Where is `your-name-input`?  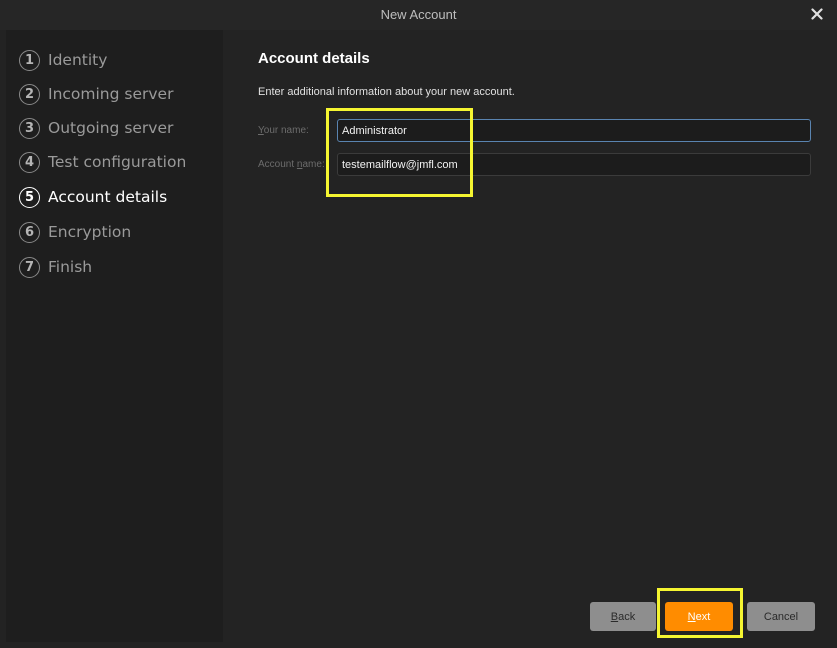 your-name-input is located at coordinates (574, 130).